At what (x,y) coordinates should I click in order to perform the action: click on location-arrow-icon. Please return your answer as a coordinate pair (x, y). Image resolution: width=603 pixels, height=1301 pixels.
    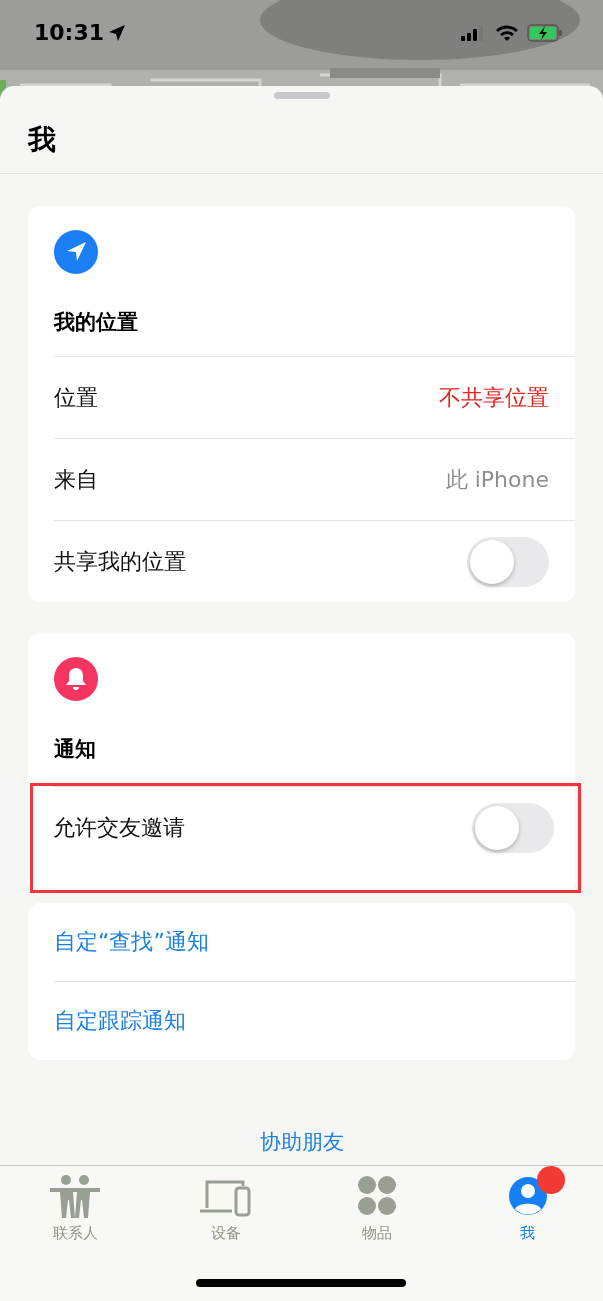
    Looking at the image, I should click on (117, 32).